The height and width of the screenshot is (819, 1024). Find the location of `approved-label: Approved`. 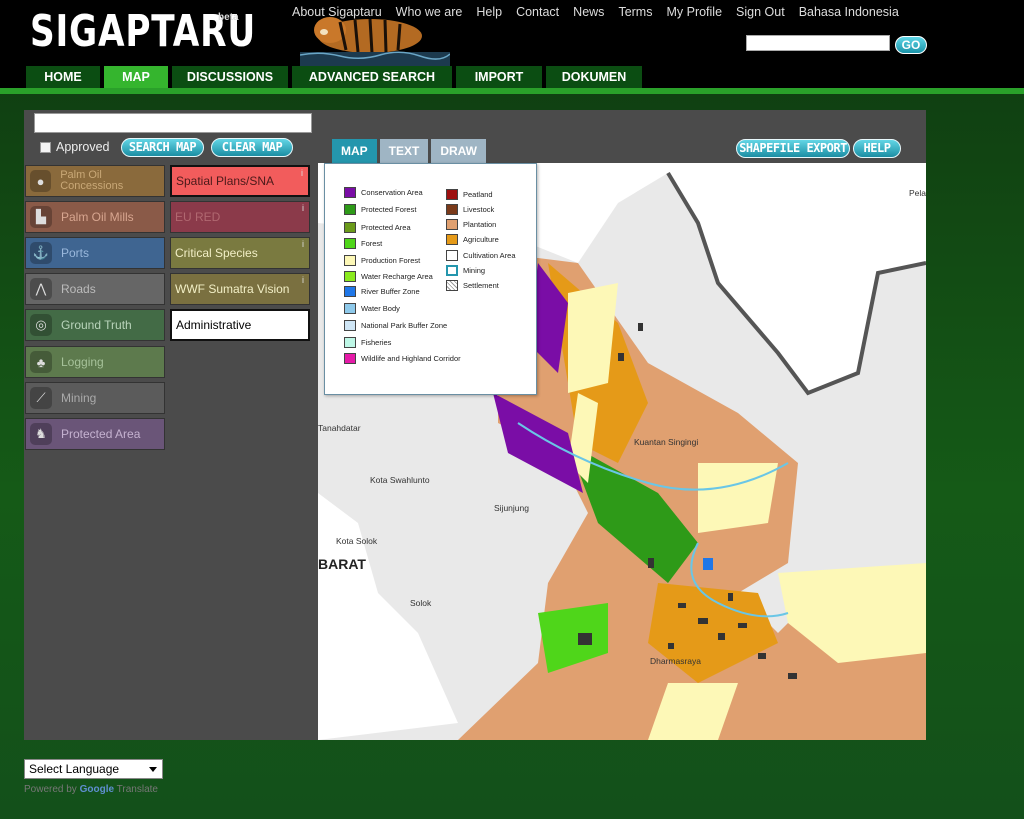

approved-label: Approved is located at coordinates (83, 147).